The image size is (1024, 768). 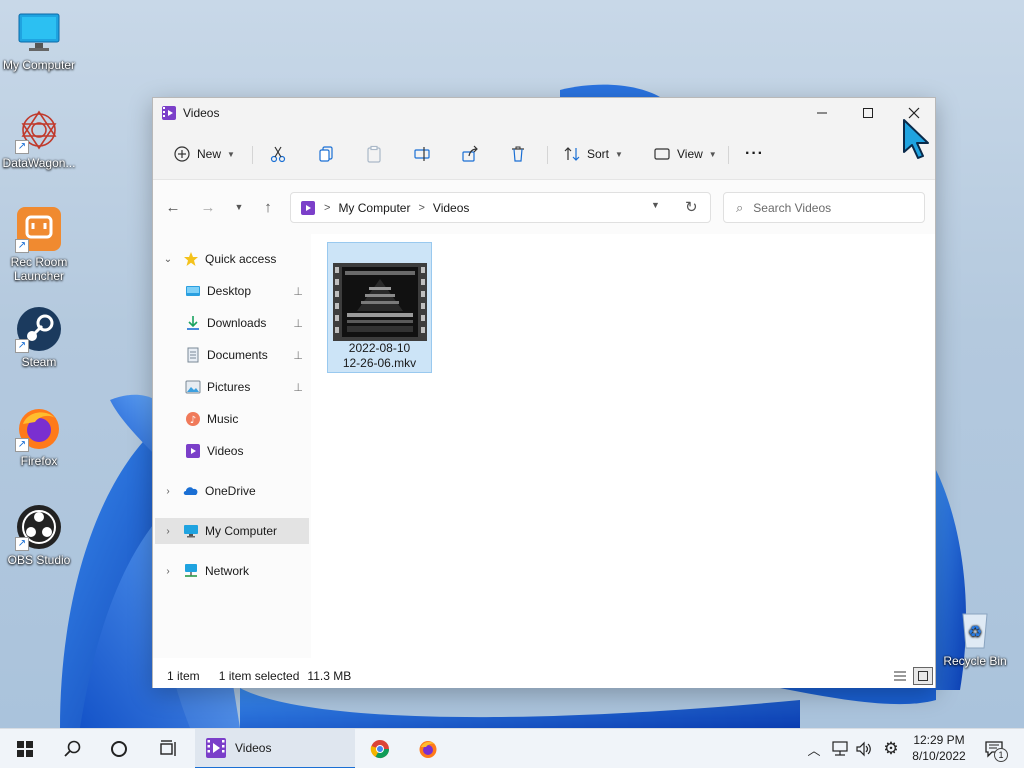 What do you see at coordinates (891, 748) in the screenshot?
I see `settings-tray-button: ⚙` at bounding box center [891, 748].